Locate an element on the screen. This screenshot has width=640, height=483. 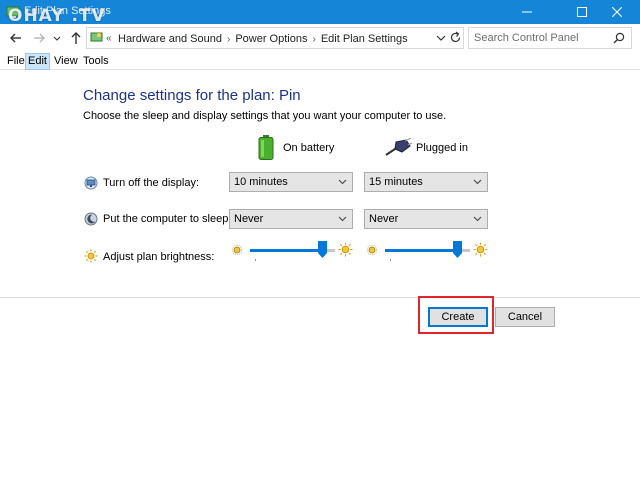
battery-icon is located at coordinates (266, 147).